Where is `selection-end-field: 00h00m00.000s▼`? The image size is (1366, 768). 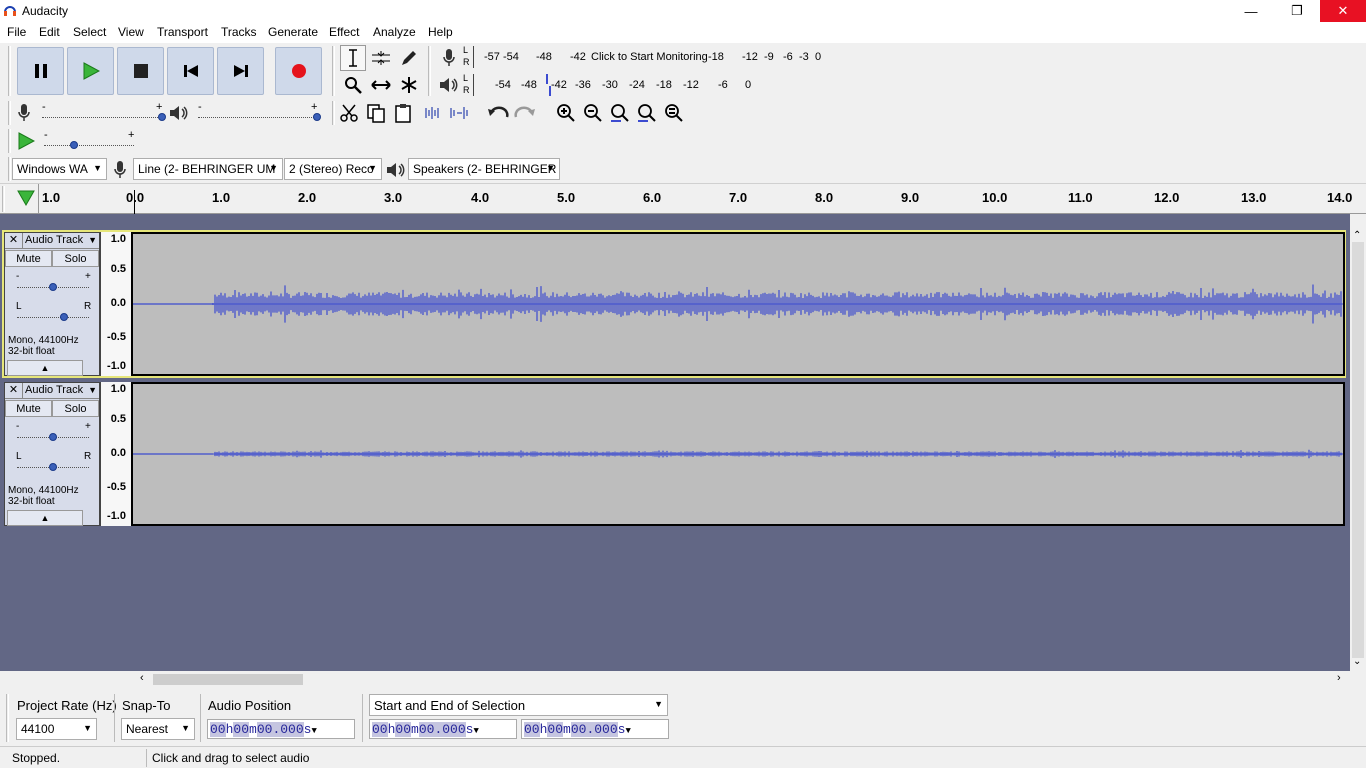 selection-end-field: 00h00m00.000s▼ is located at coordinates (595, 729).